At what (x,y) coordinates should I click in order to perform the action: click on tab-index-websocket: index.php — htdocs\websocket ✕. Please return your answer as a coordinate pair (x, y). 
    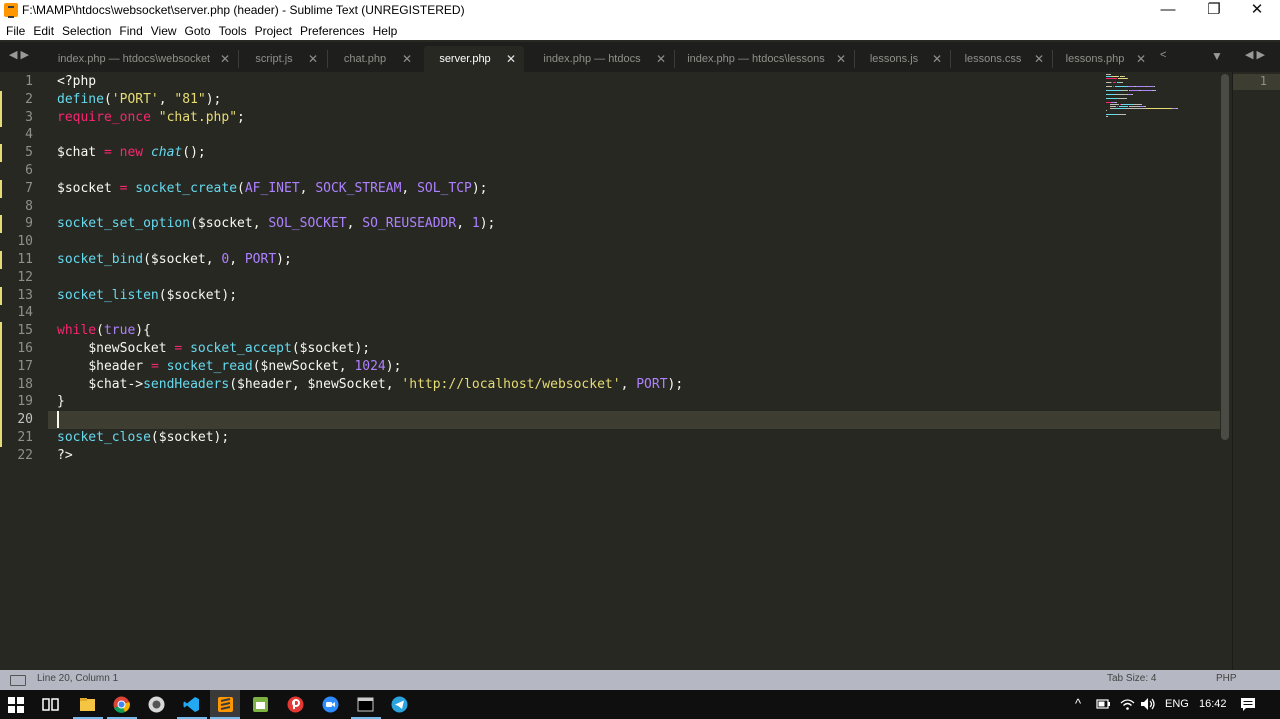
    Looking at the image, I should click on (143, 59).